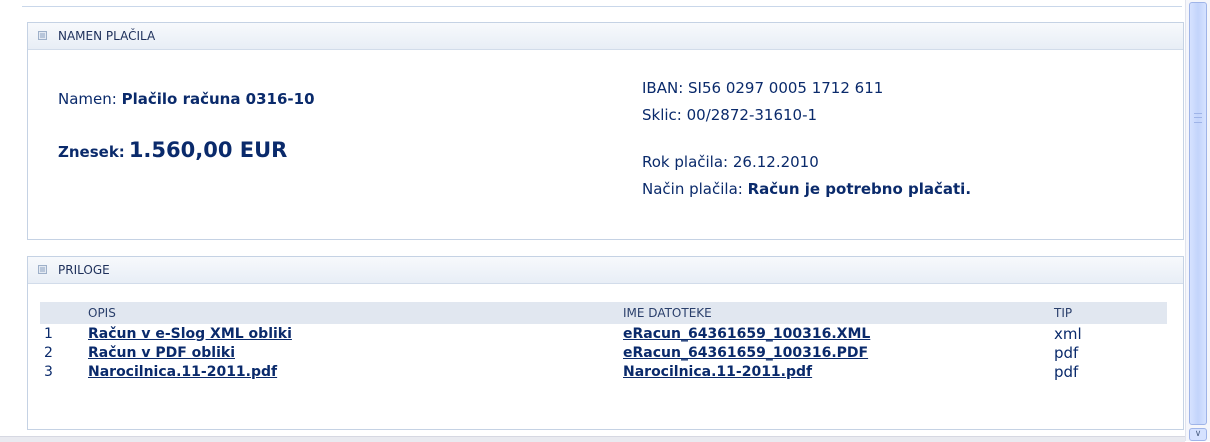 Image resolution: width=1210 pixels, height=442 pixels. I want to click on row-number: 1, so click(48, 333).